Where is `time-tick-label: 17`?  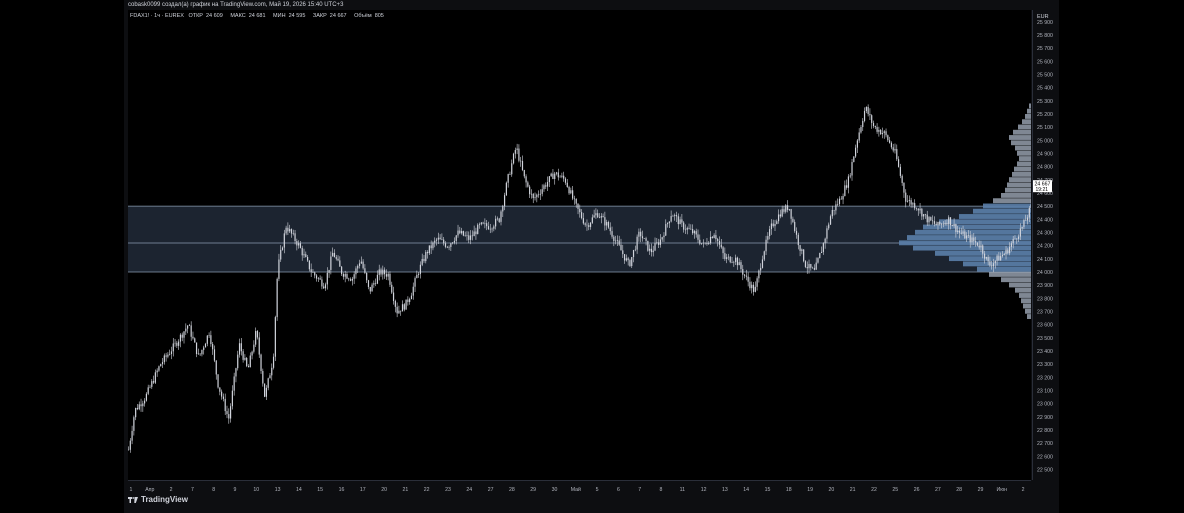 time-tick-label: 17 is located at coordinates (363, 490).